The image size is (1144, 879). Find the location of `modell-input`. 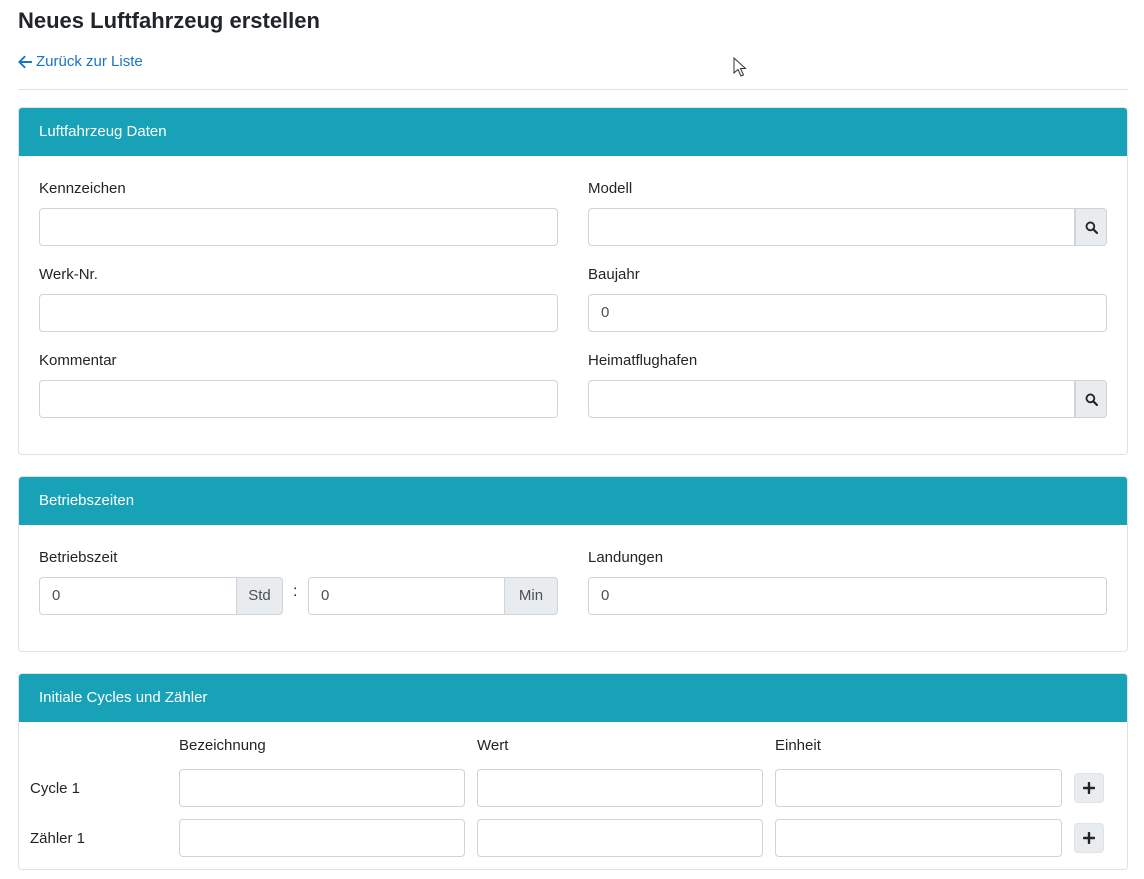

modell-input is located at coordinates (831, 227).